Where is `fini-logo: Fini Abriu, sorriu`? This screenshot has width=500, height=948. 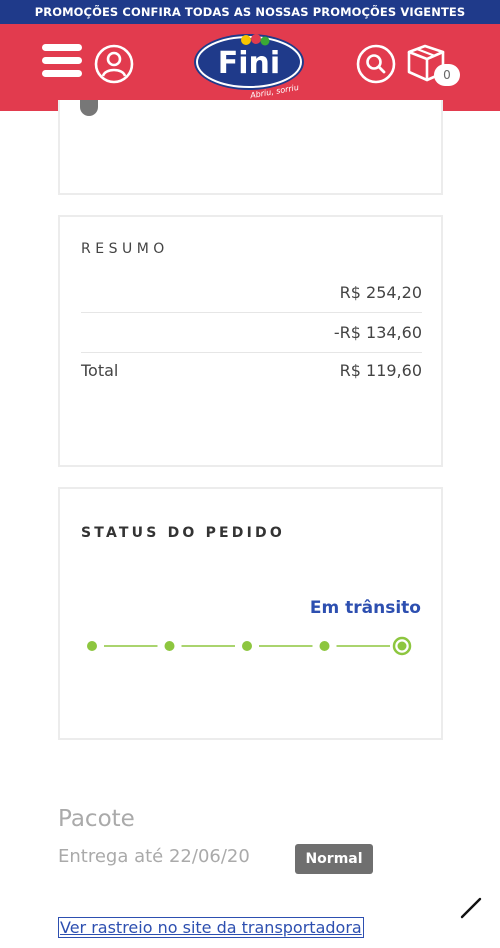
fini-logo: Fini Abriu, sorriu is located at coordinates (251, 66).